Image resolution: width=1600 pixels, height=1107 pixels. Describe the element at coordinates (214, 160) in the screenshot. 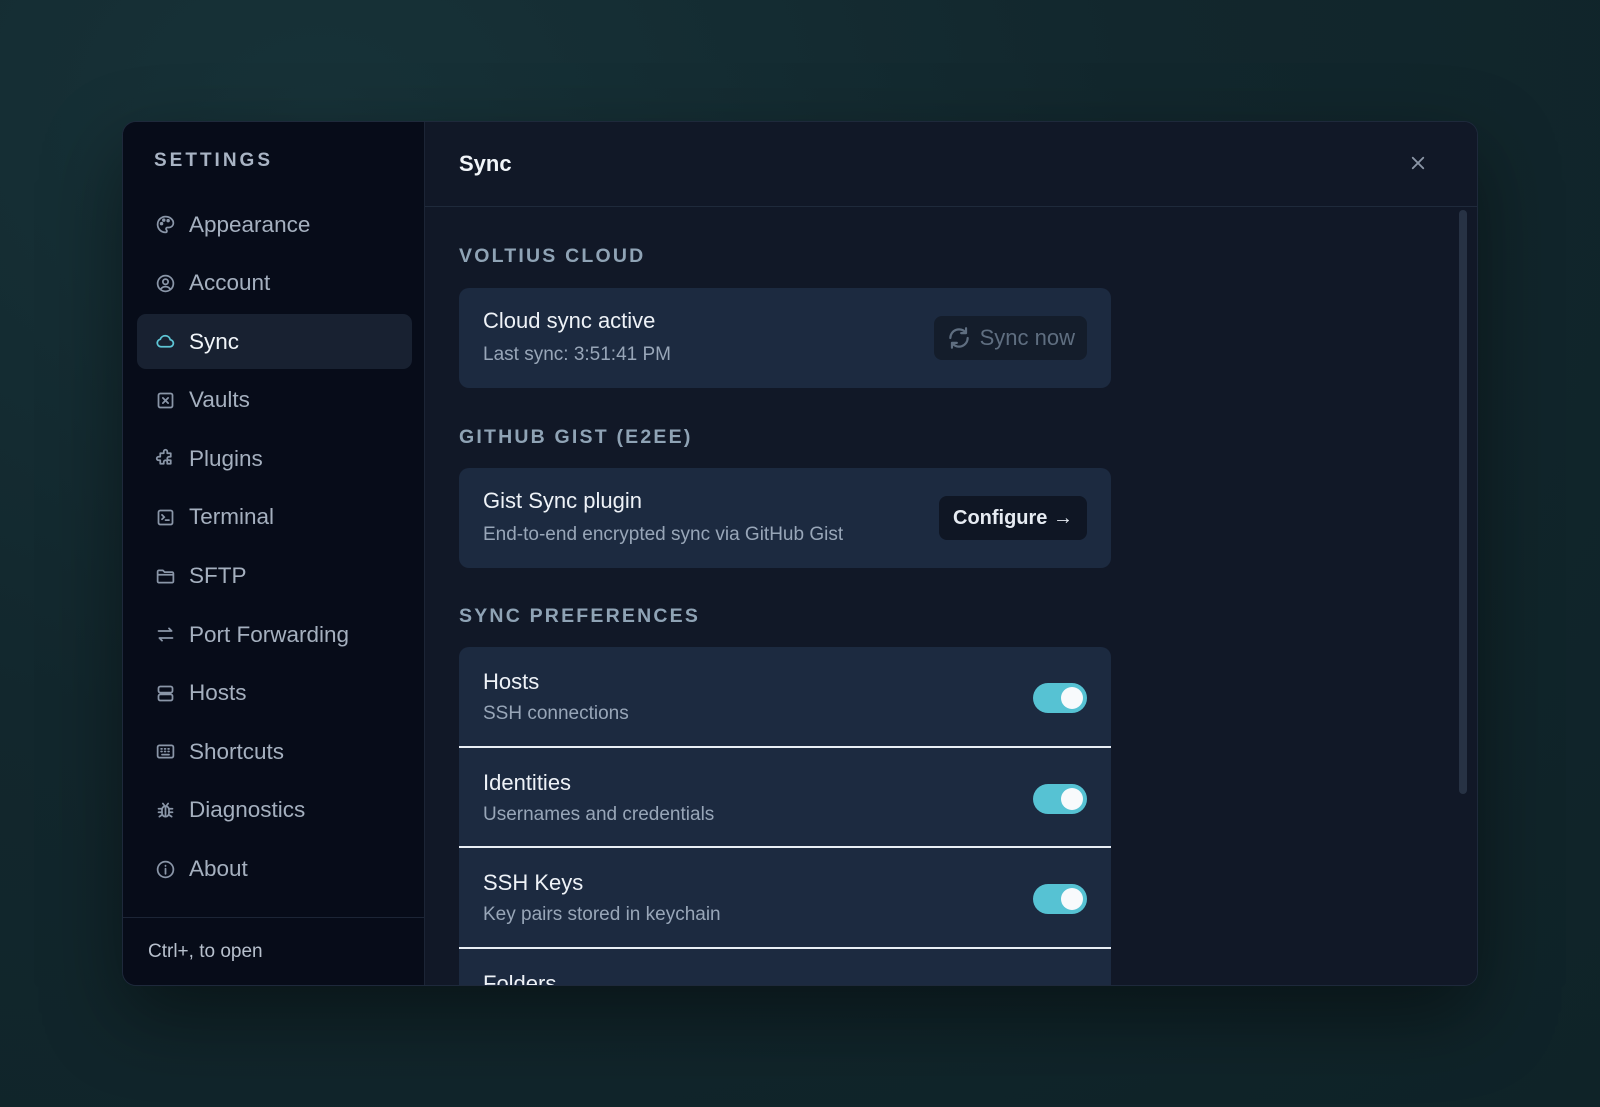

I see `sidebar-title: SETTINGS` at that location.